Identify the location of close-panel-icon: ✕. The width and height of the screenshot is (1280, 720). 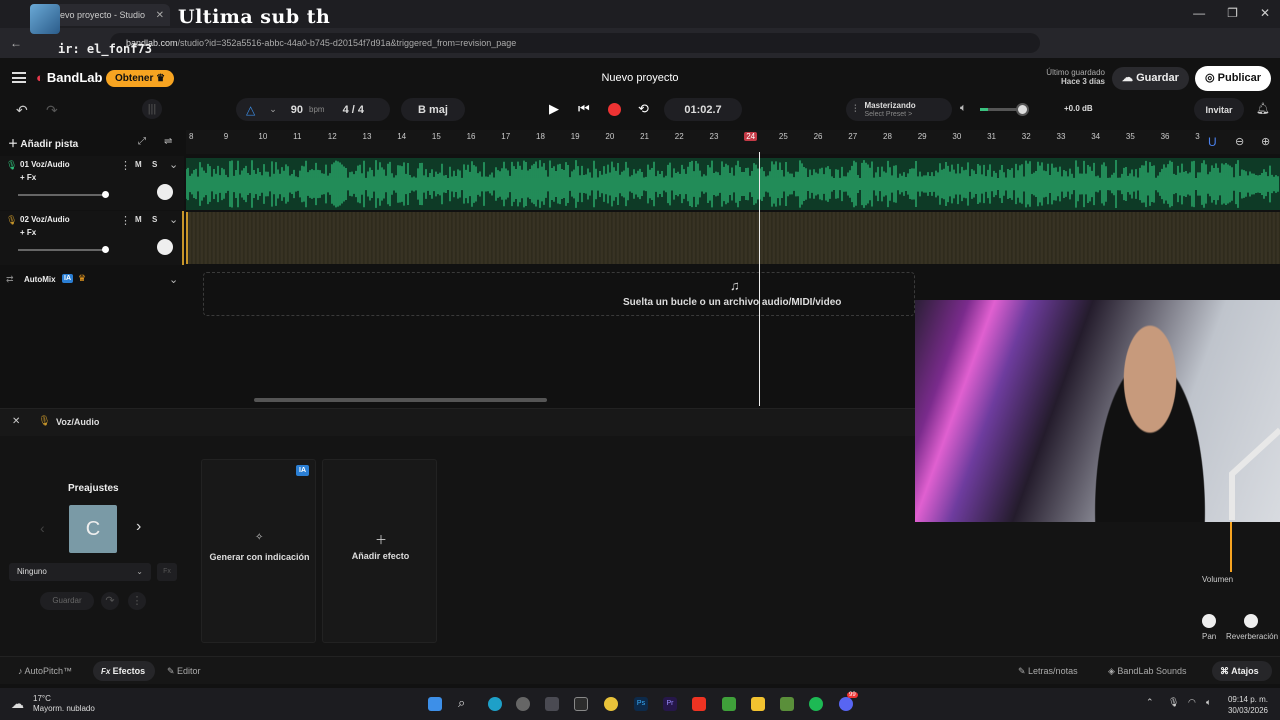
(16, 421).